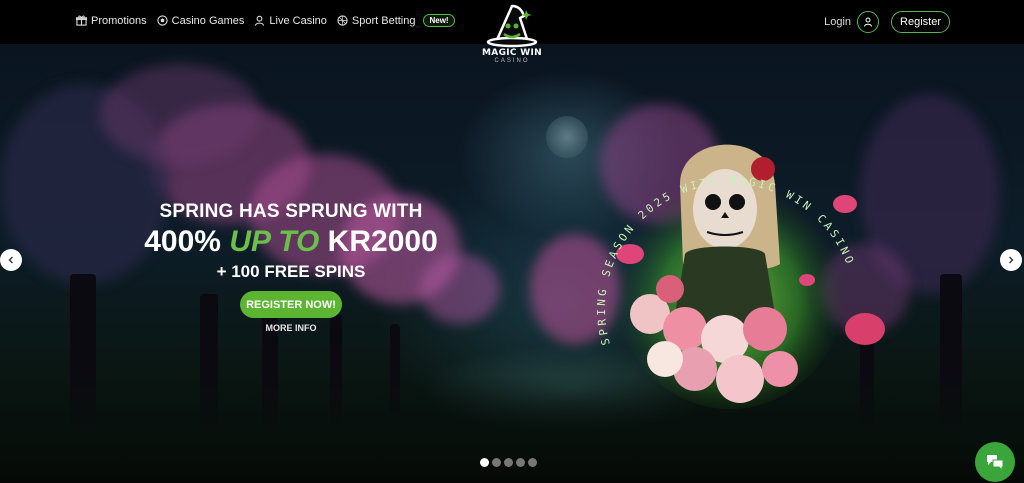 The image size is (1024, 483). I want to click on headline-percent: 400%, so click(187, 241).